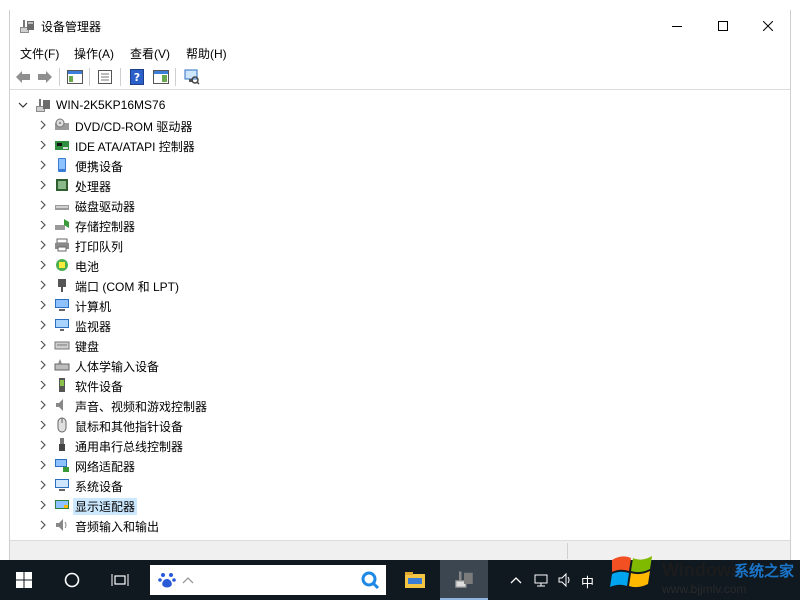 Image resolution: width=800 pixels, height=600 pixels. I want to click on tree-item: 人体学输入设备, so click(391, 365).